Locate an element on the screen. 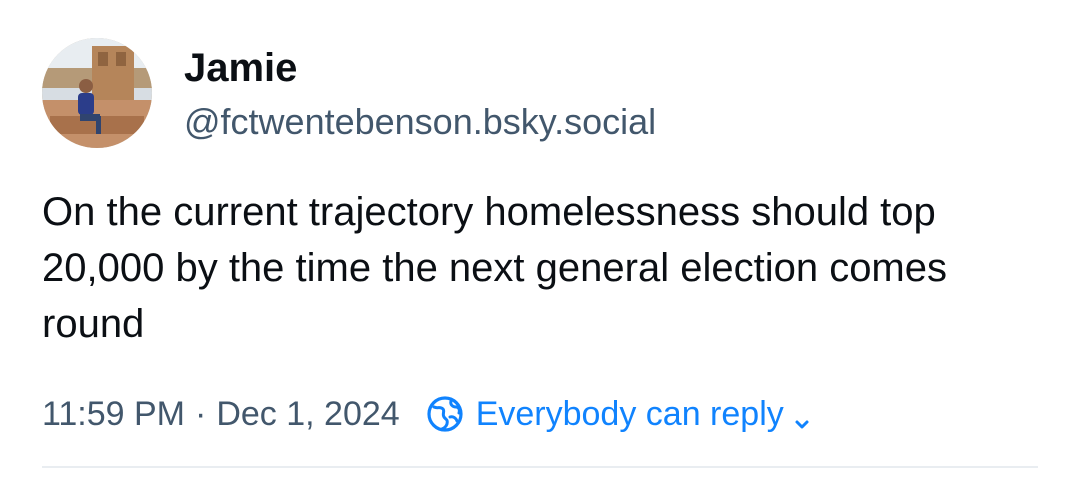 Image resolution: width=1080 pixels, height=486 pixels. author-display-name: Jamie is located at coordinates (240, 68).